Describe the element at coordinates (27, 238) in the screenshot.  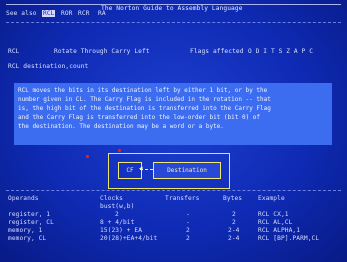
I see `table-row-operands: memory, CL` at that location.